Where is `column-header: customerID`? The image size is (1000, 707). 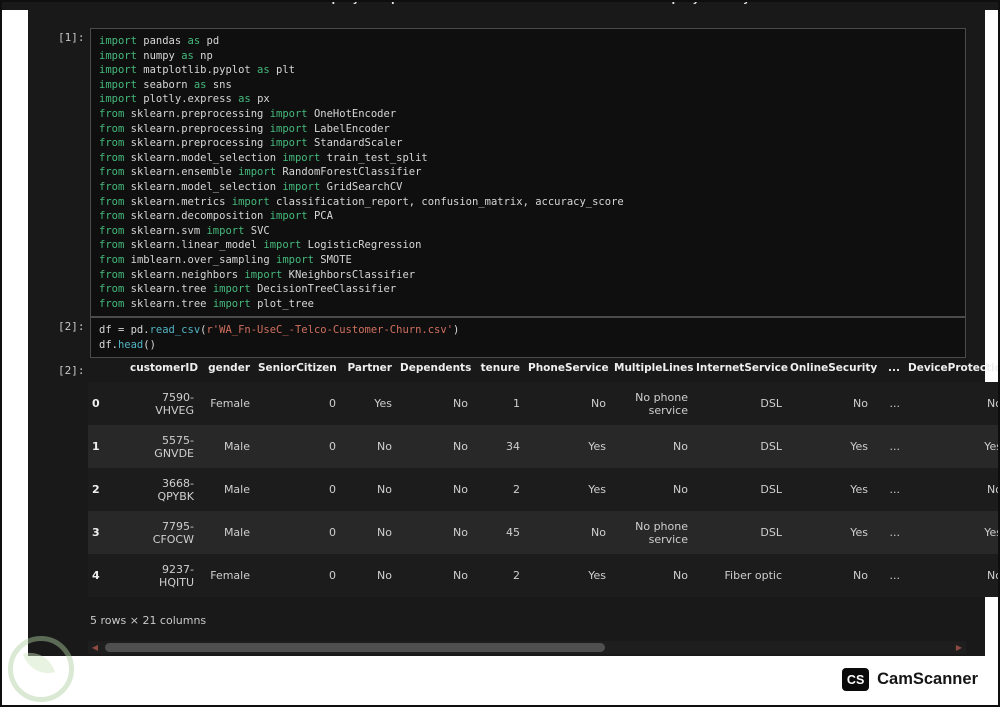 column-header: customerID is located at coordinates (164, 368).